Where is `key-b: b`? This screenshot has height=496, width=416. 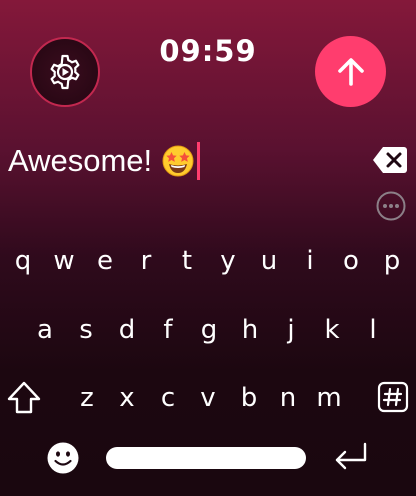
key-b: b is located at coordinates (249, 398).